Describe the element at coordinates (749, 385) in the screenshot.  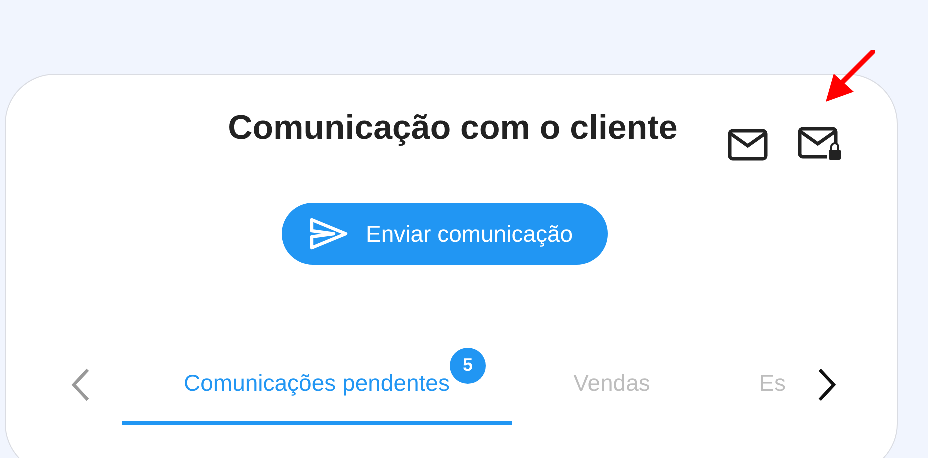
I see `tab: Es` at that location.